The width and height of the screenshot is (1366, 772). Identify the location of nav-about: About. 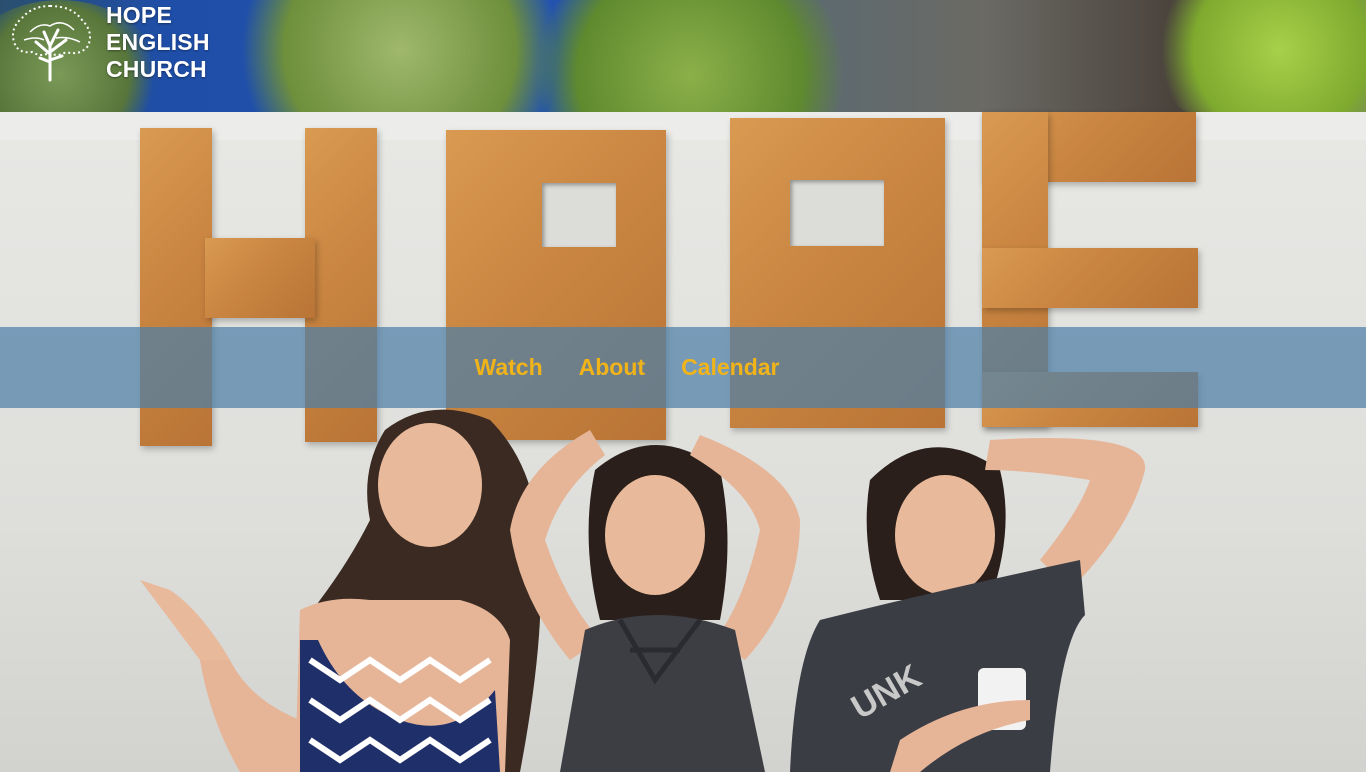
(612, 367).